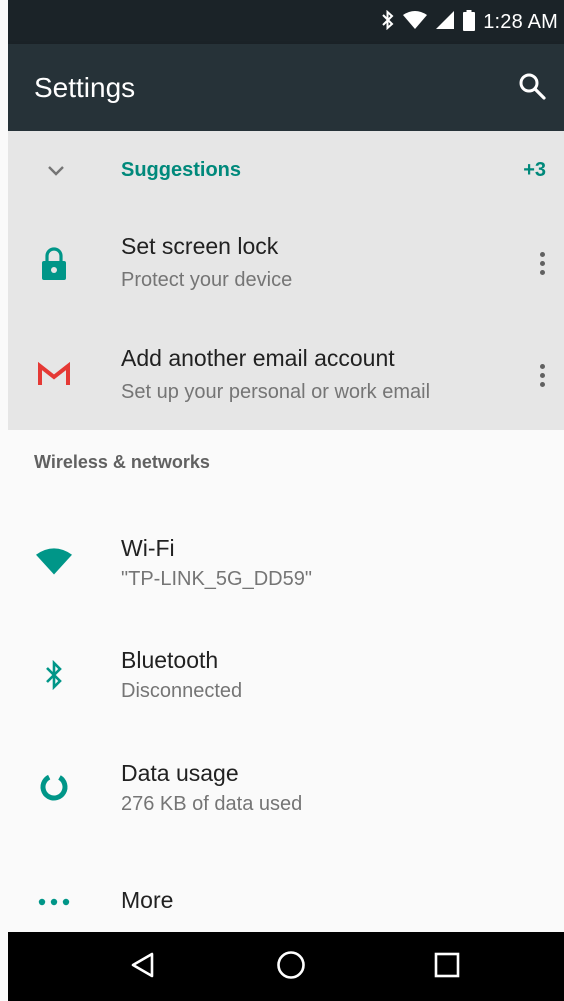 The image size is (564, 1001). I want to click on settings-item-bluetooth: Bluetooth Disconnected, so click(286, 671).